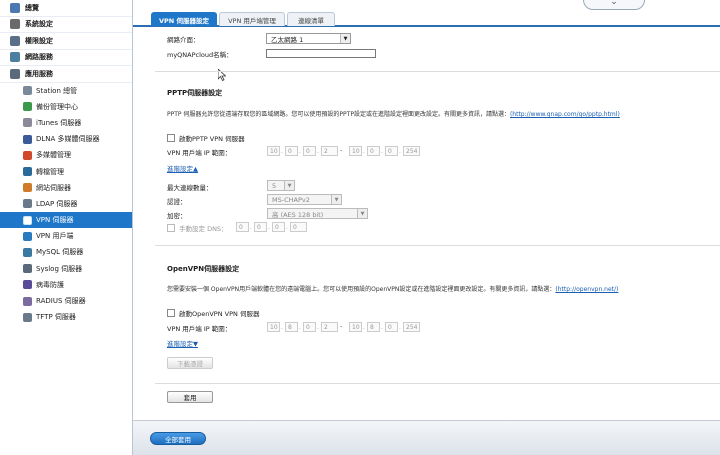  What do you see at coordinates (321, 53) in the screenshot?
I see `myqnapcloud-name-field` at bounding box center [321, 53].